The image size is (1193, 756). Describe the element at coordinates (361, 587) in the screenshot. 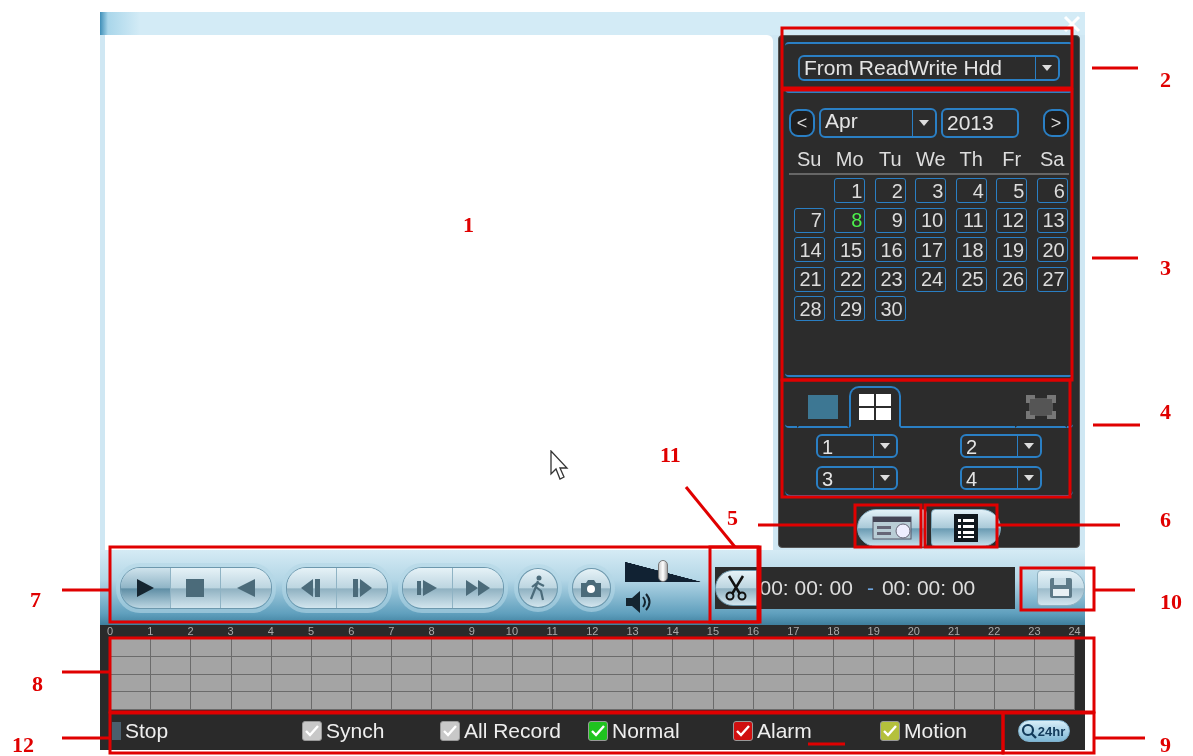

I see `step-forward-button` at that location.